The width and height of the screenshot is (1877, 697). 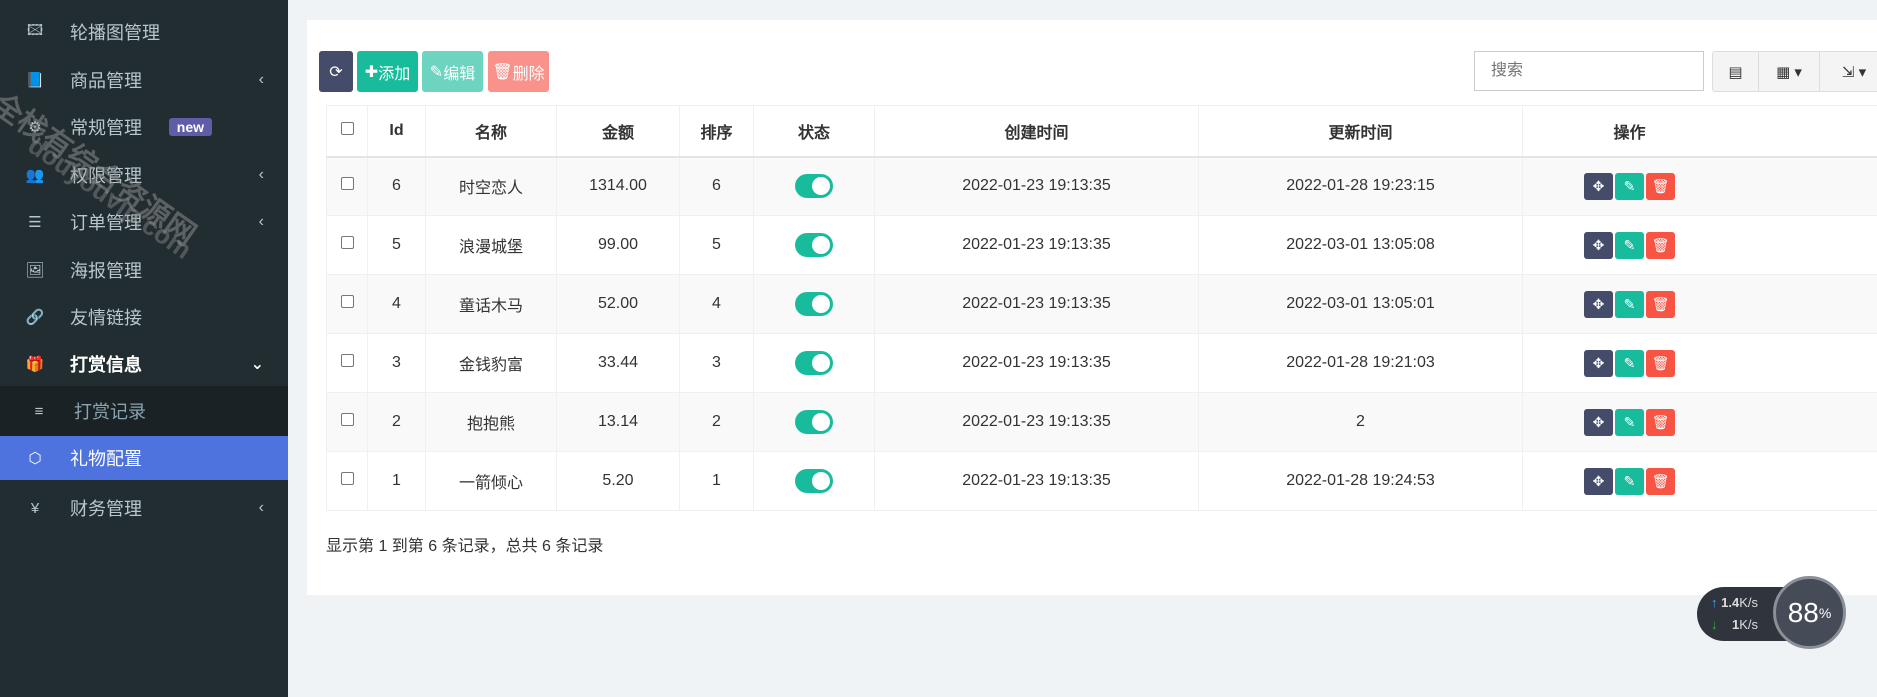 What do you see at coordinates (144, 364) in the screenshot?
I see `sidebar-item: 🎁 打赏信息 ⌄` at bounding box center [144, 364].